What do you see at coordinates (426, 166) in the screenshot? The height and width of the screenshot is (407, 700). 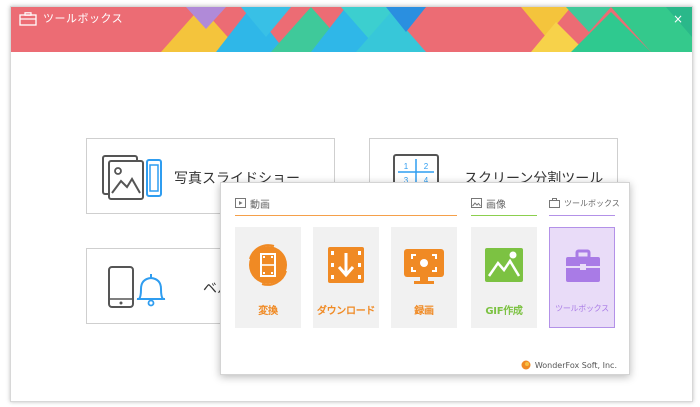 I see `split-number-2: 2` at bounding box center [426, 166].